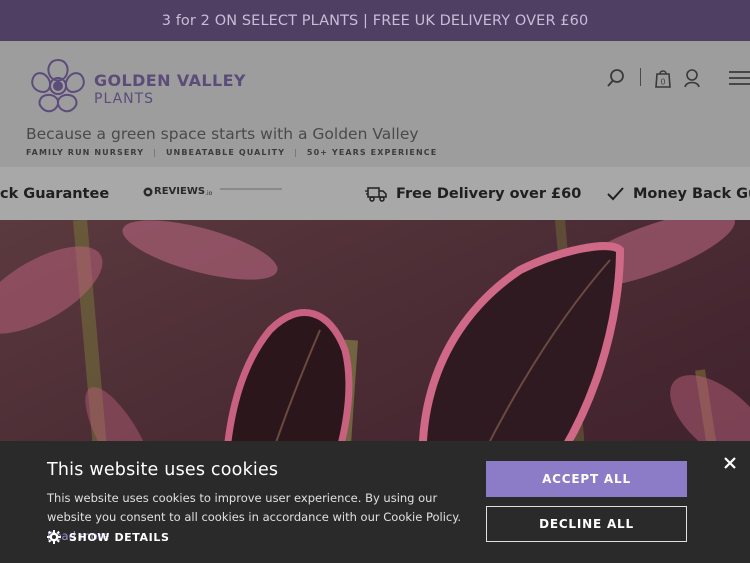  What do you see at coordinates (372, 152) in the screenshot?
I see `subtag-experience: 50+ YEARS EXPERIENCE` at bounding box center [372, 152].